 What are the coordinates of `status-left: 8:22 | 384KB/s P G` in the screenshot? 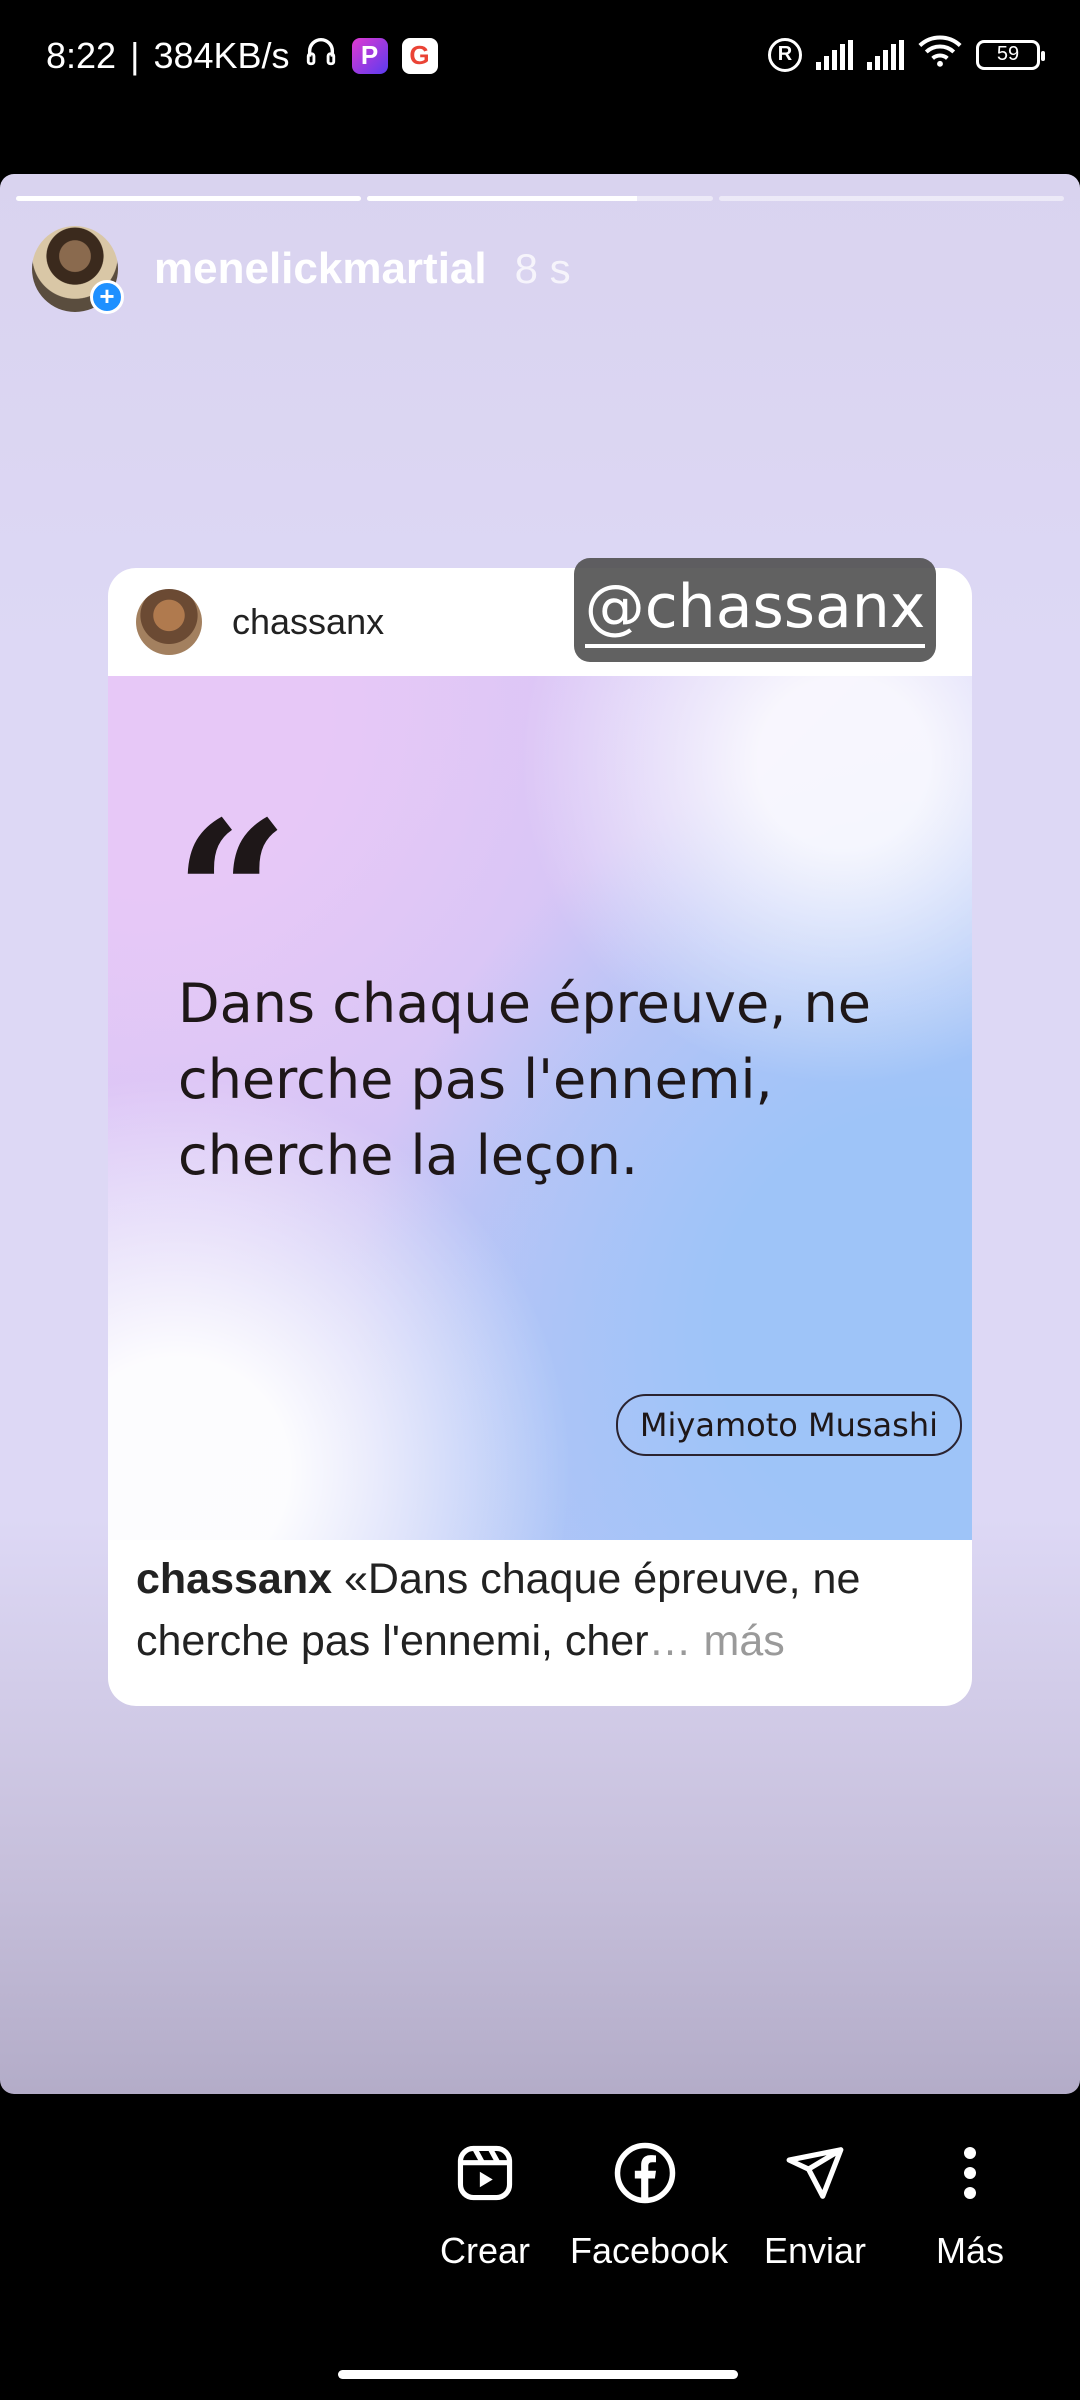 It's located at (242, 55).